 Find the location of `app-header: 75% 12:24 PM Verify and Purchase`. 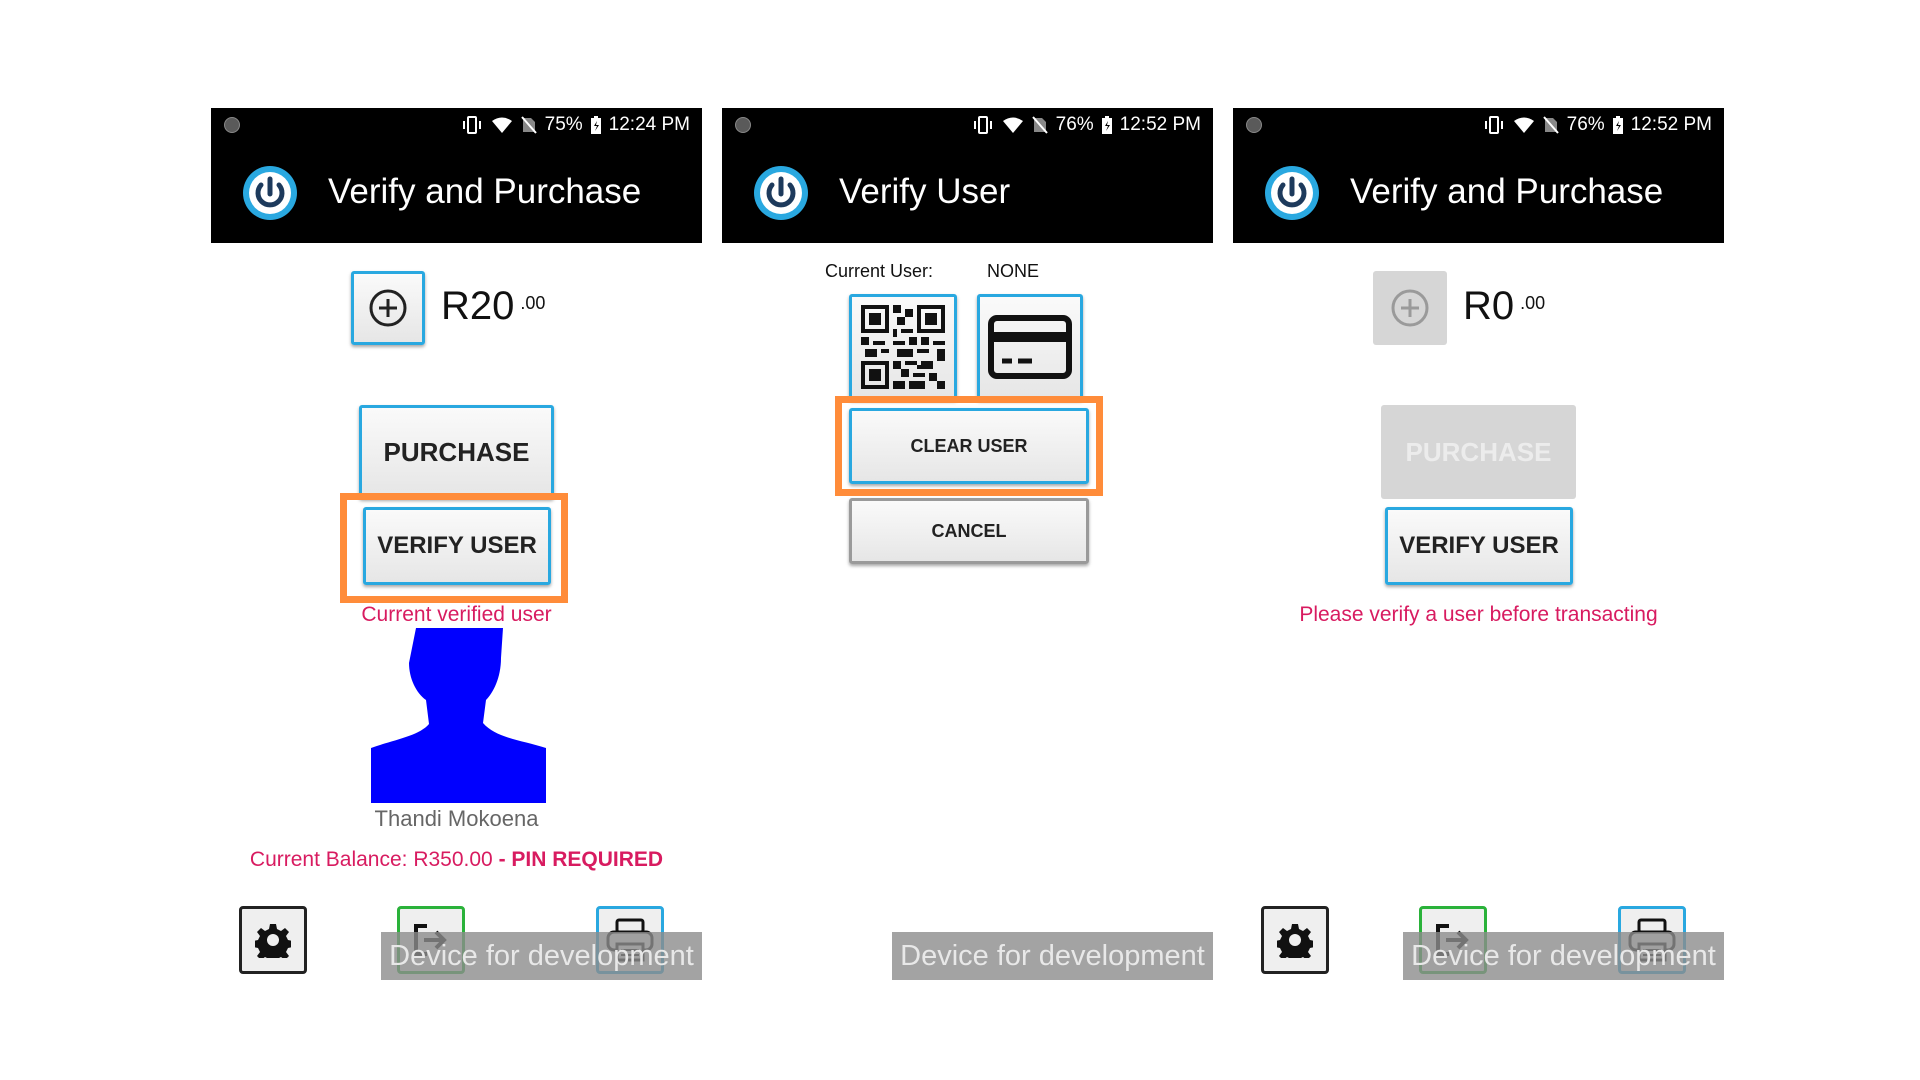

app-header: 75% 12:24 PM Verify and Purchase is located at coordinates (456, 175).